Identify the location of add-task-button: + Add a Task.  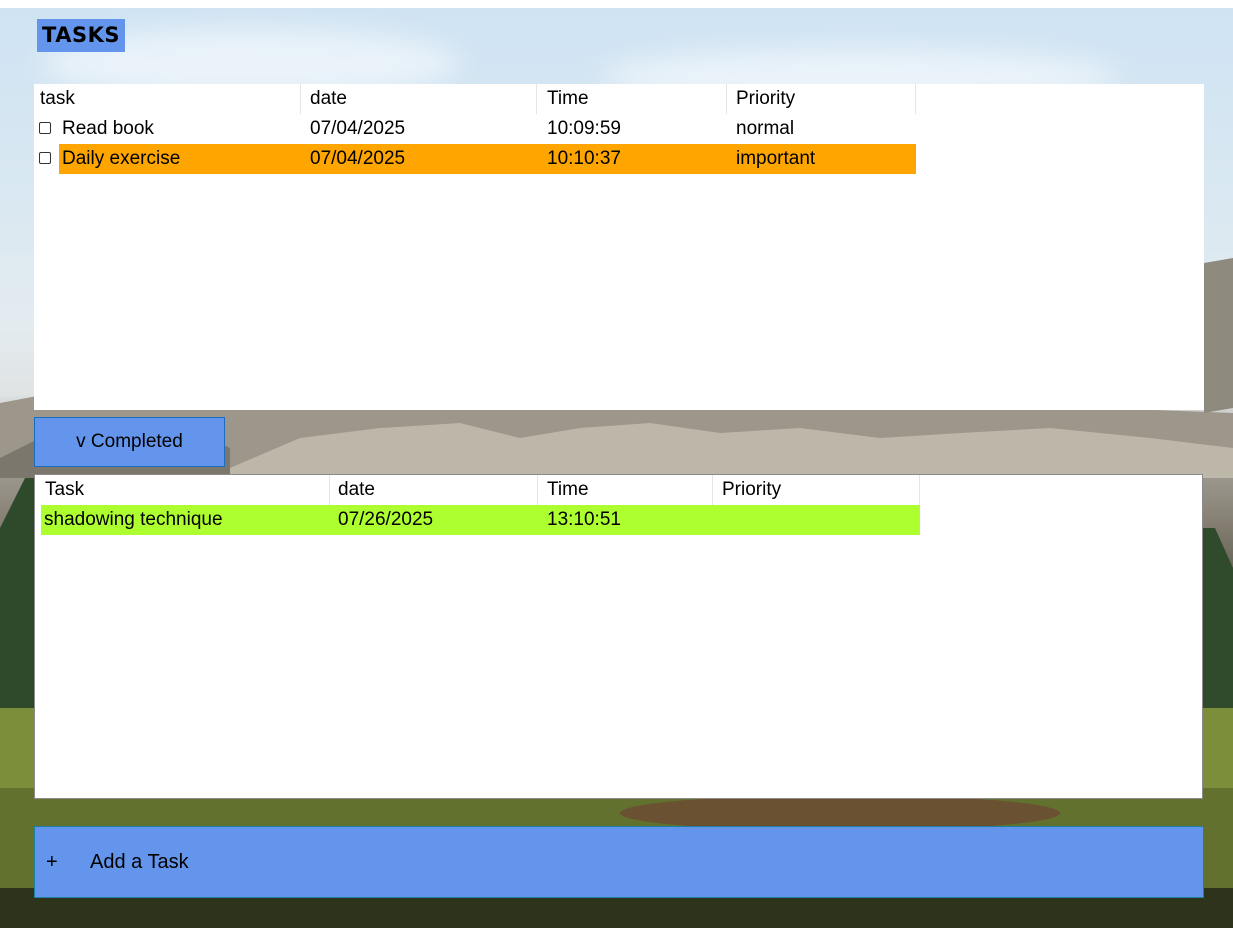
(619, 862).